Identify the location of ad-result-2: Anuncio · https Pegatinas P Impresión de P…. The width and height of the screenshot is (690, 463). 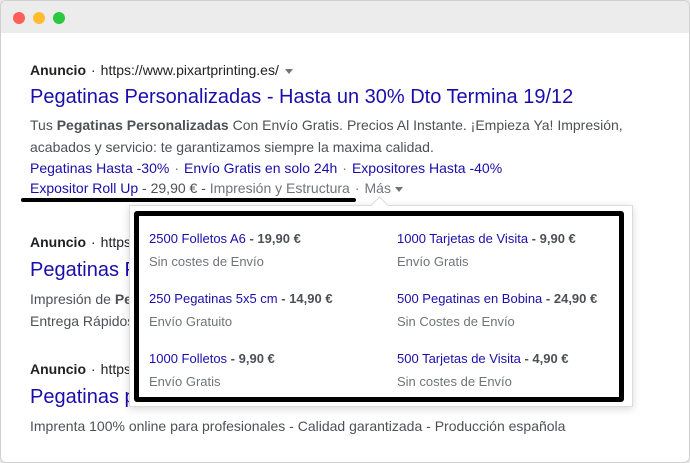
(84, 282).